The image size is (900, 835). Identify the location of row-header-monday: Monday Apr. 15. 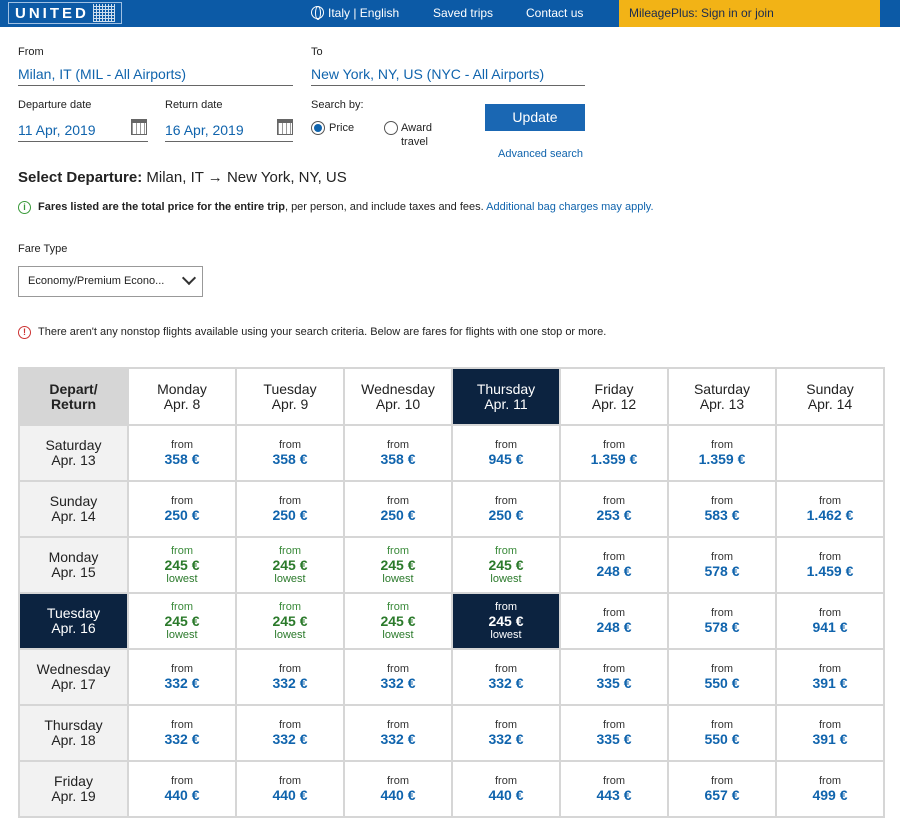
(73, 565).